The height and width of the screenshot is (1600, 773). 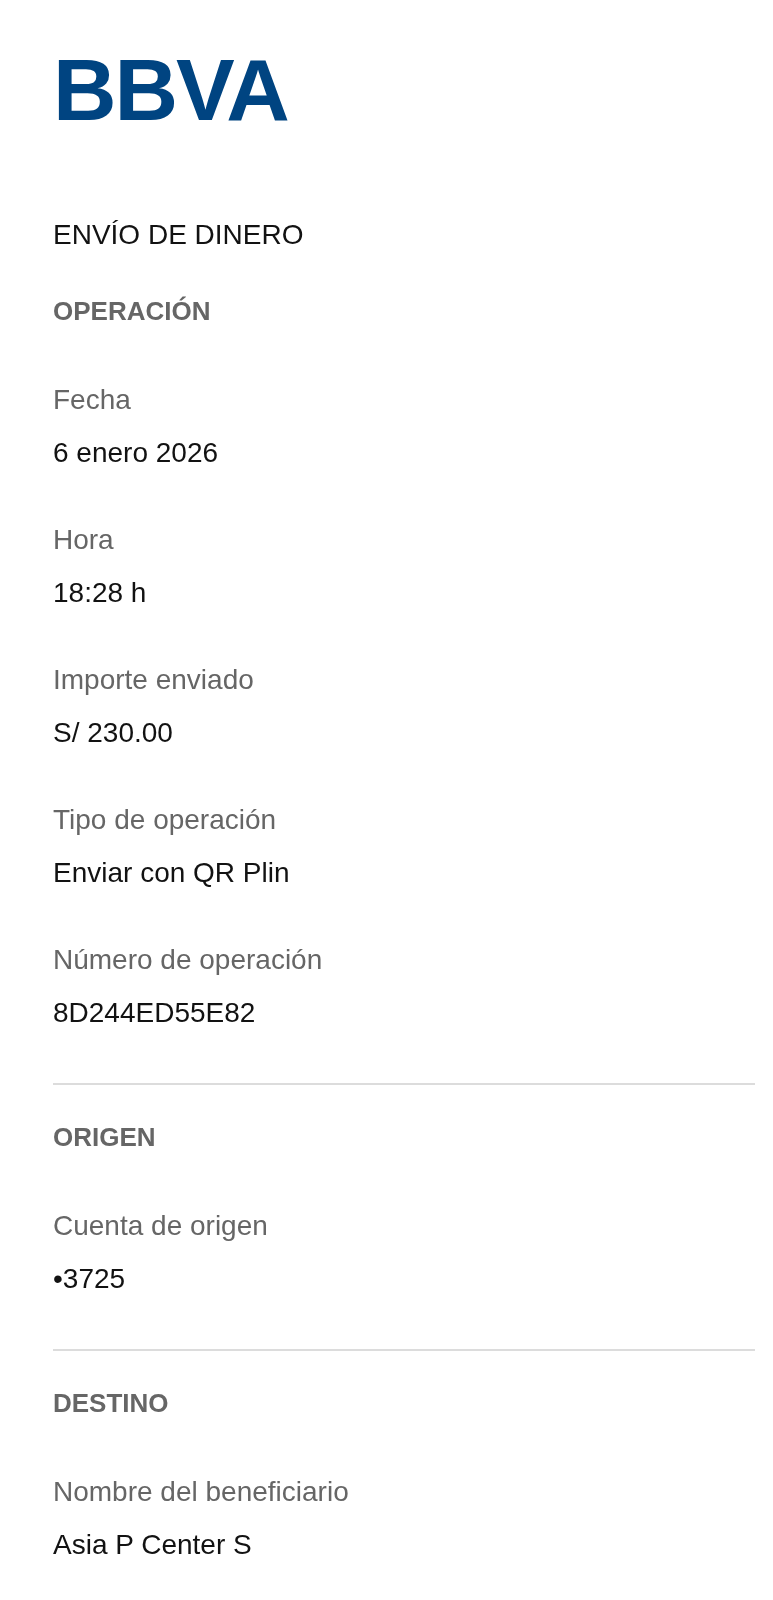 I want to click on field-label: Fecha, so click(x=92, y=400).